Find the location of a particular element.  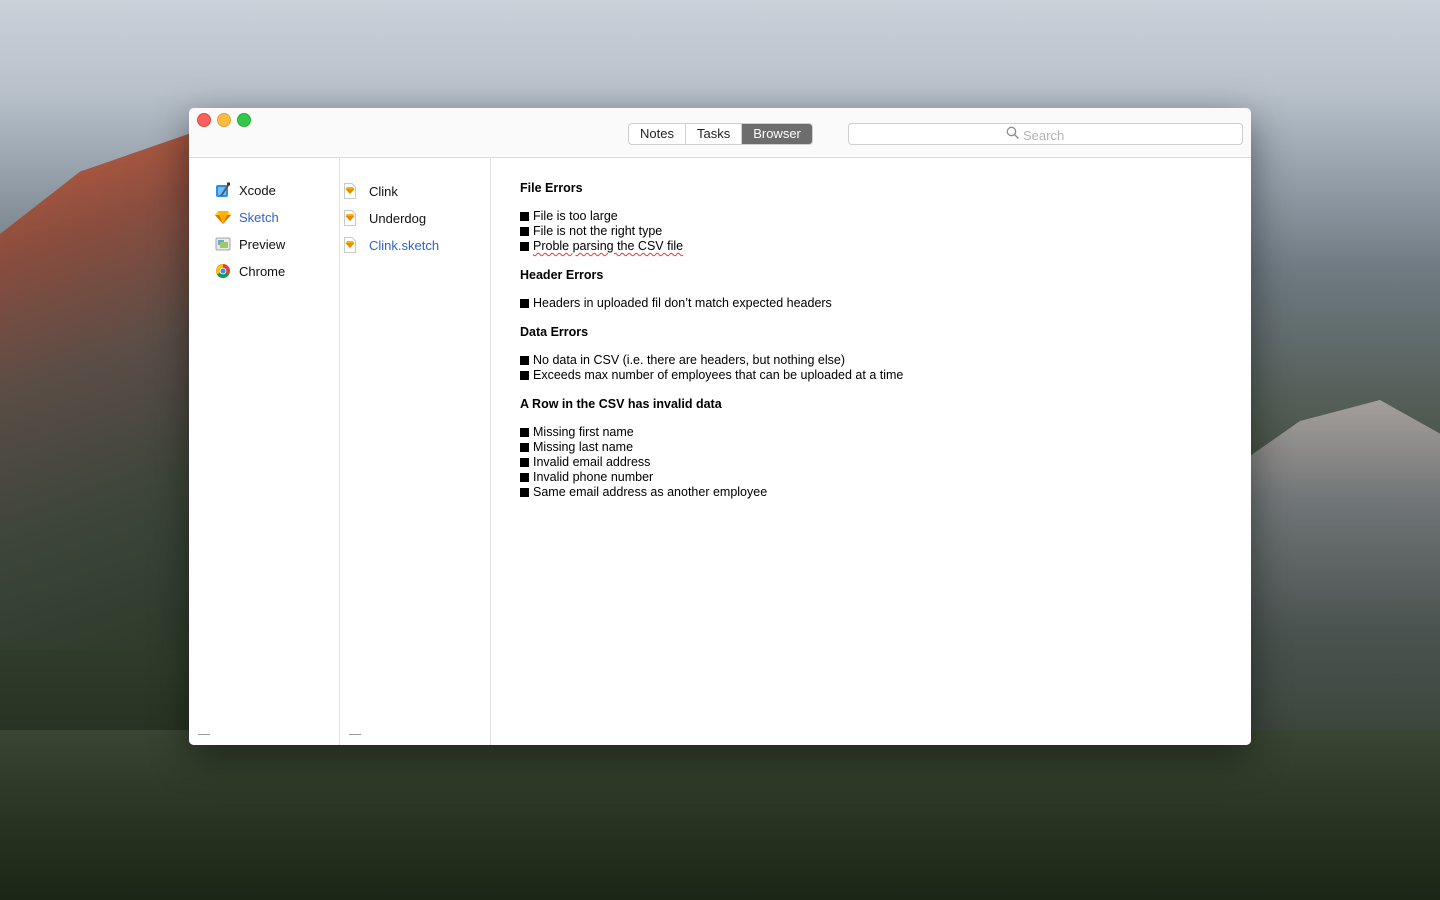

file-item-clink: Clink is located at coordinates (371, 191).